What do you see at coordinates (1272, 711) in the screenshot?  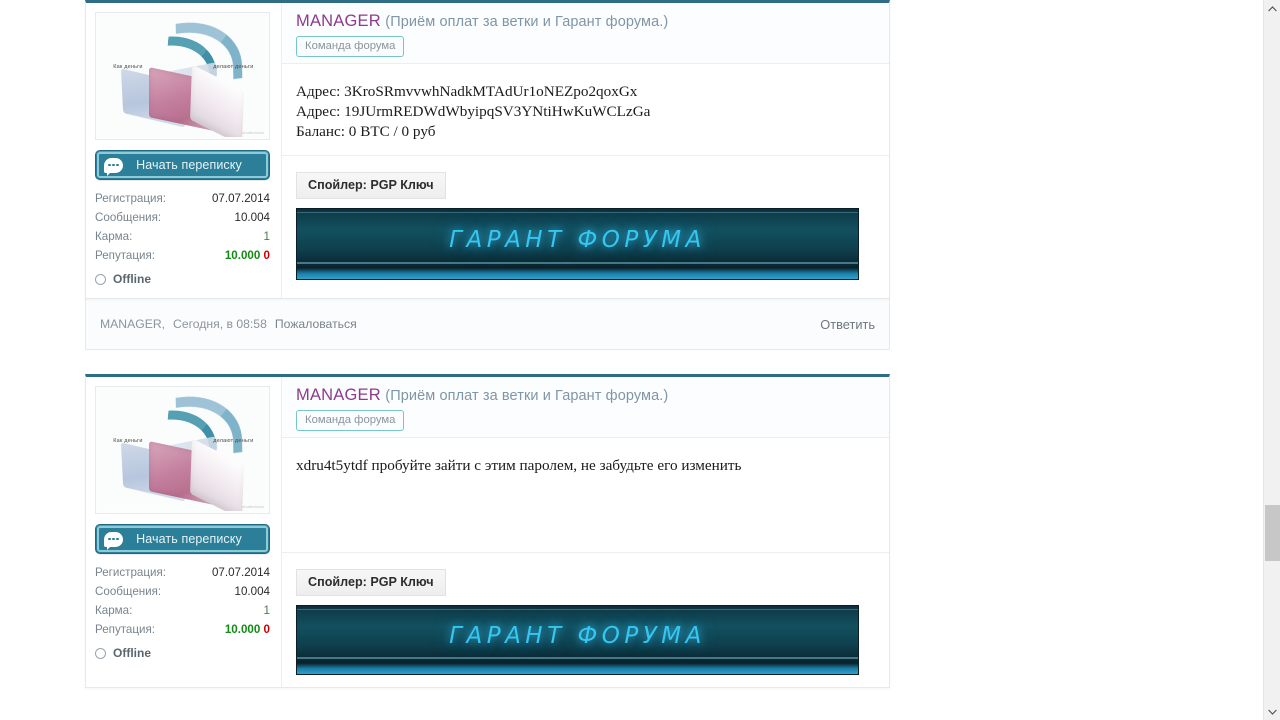 I see `scroll-down-arrow-icon` at bounding box center [1272, 711].